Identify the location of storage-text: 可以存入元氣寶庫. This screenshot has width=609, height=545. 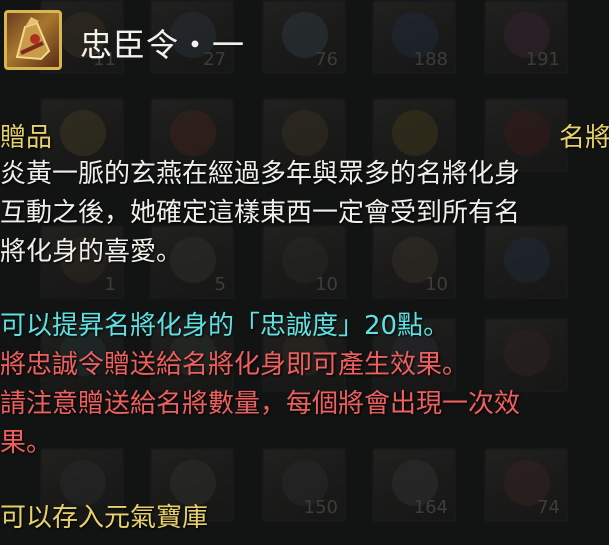
(104, 518).